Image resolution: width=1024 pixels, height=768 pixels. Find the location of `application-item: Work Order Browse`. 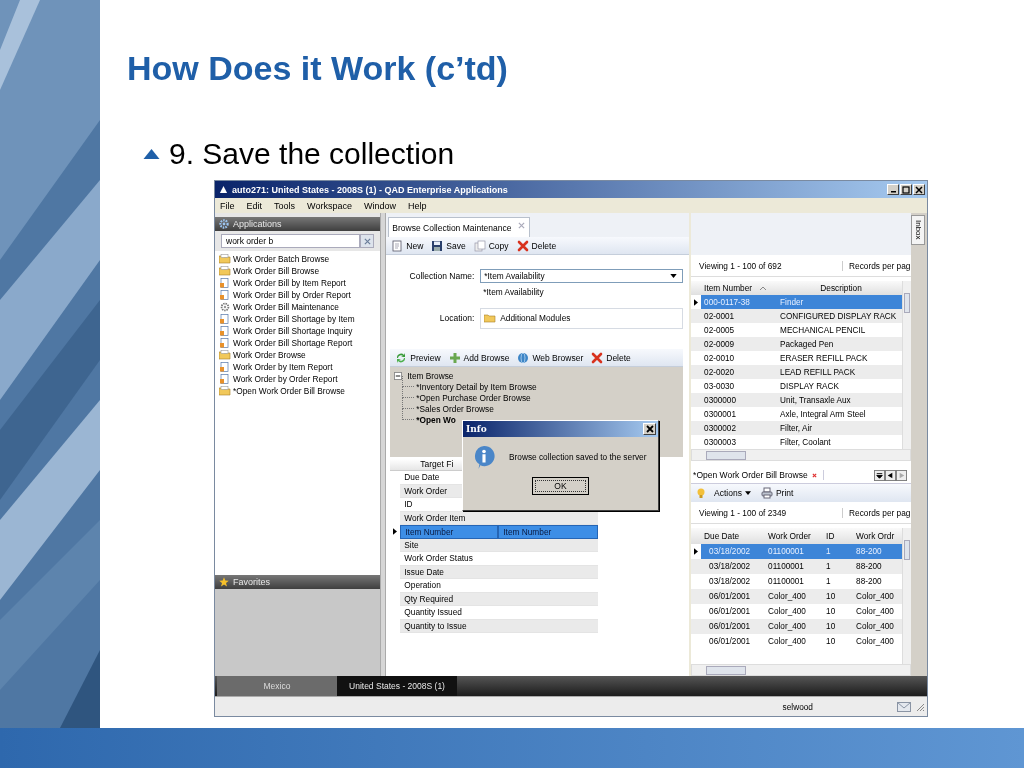

application-item: Work Order Browse is located at coordinates (269, 355).